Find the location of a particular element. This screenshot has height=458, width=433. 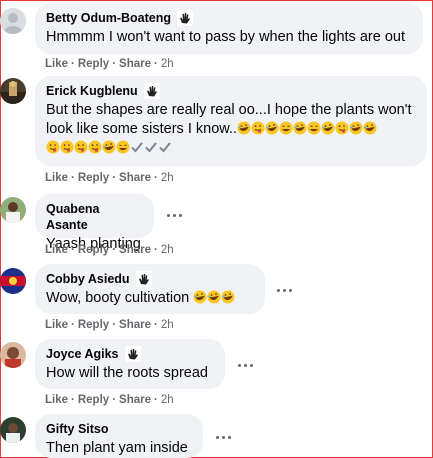

commenter-name-row: Cobby Asiedu is located at coordinates (150, 279).